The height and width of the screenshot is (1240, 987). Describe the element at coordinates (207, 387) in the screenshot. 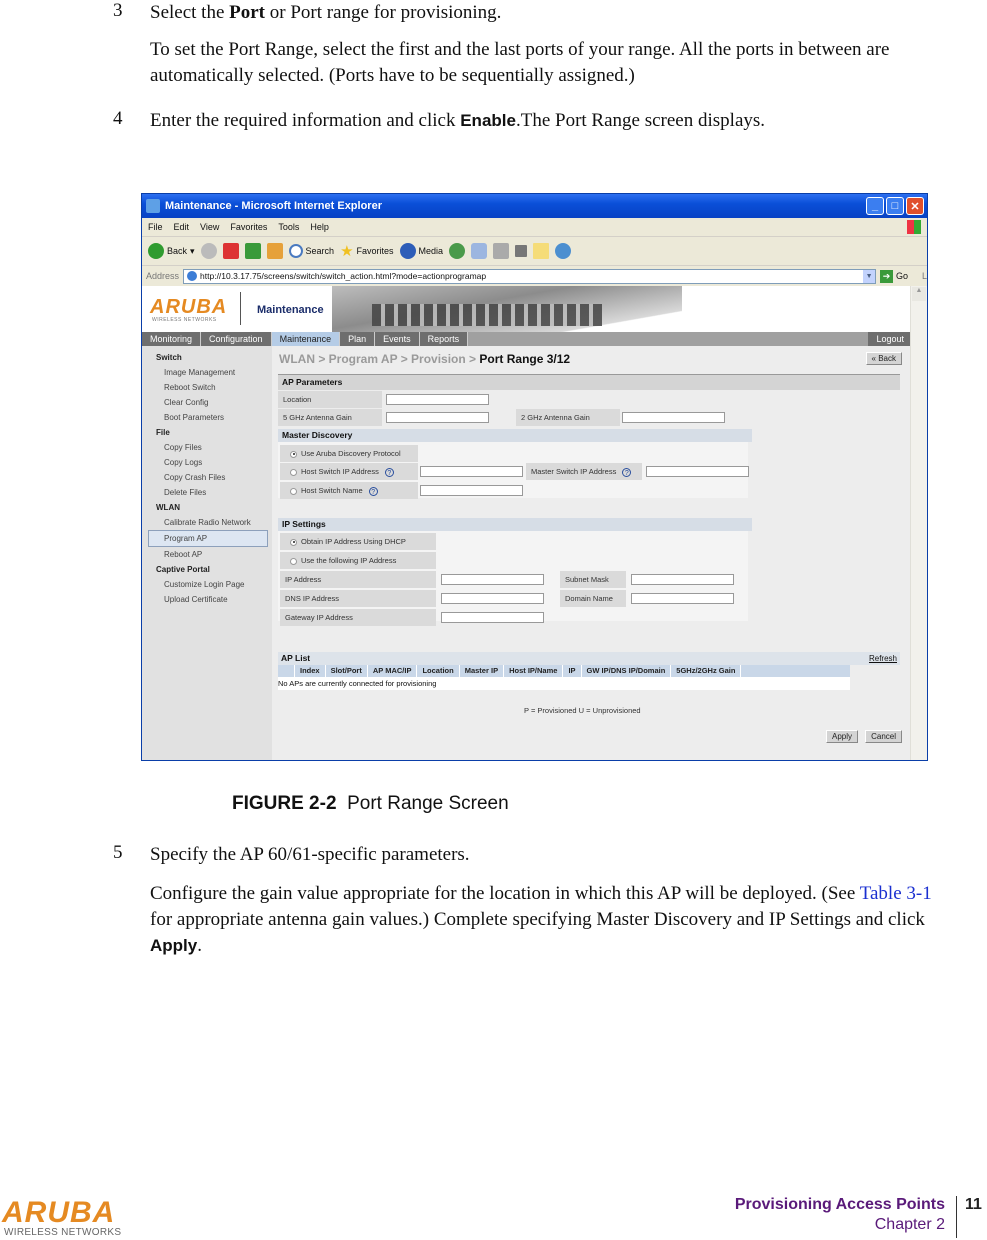

I see `sidebar-item-reboot-switch: Reboot Switch` at that location.